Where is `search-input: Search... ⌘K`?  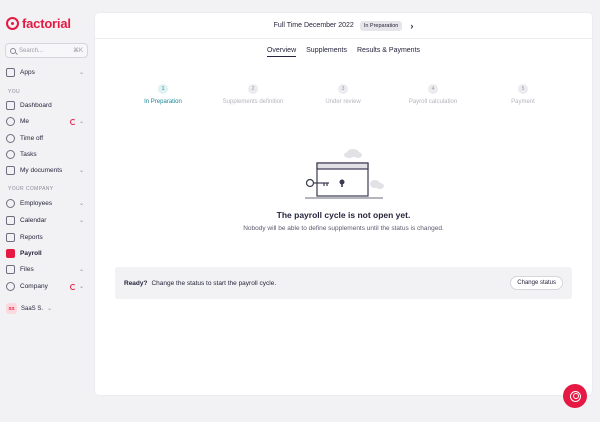 search-input: Search... ⌘K is located at coordinates (46, 50).